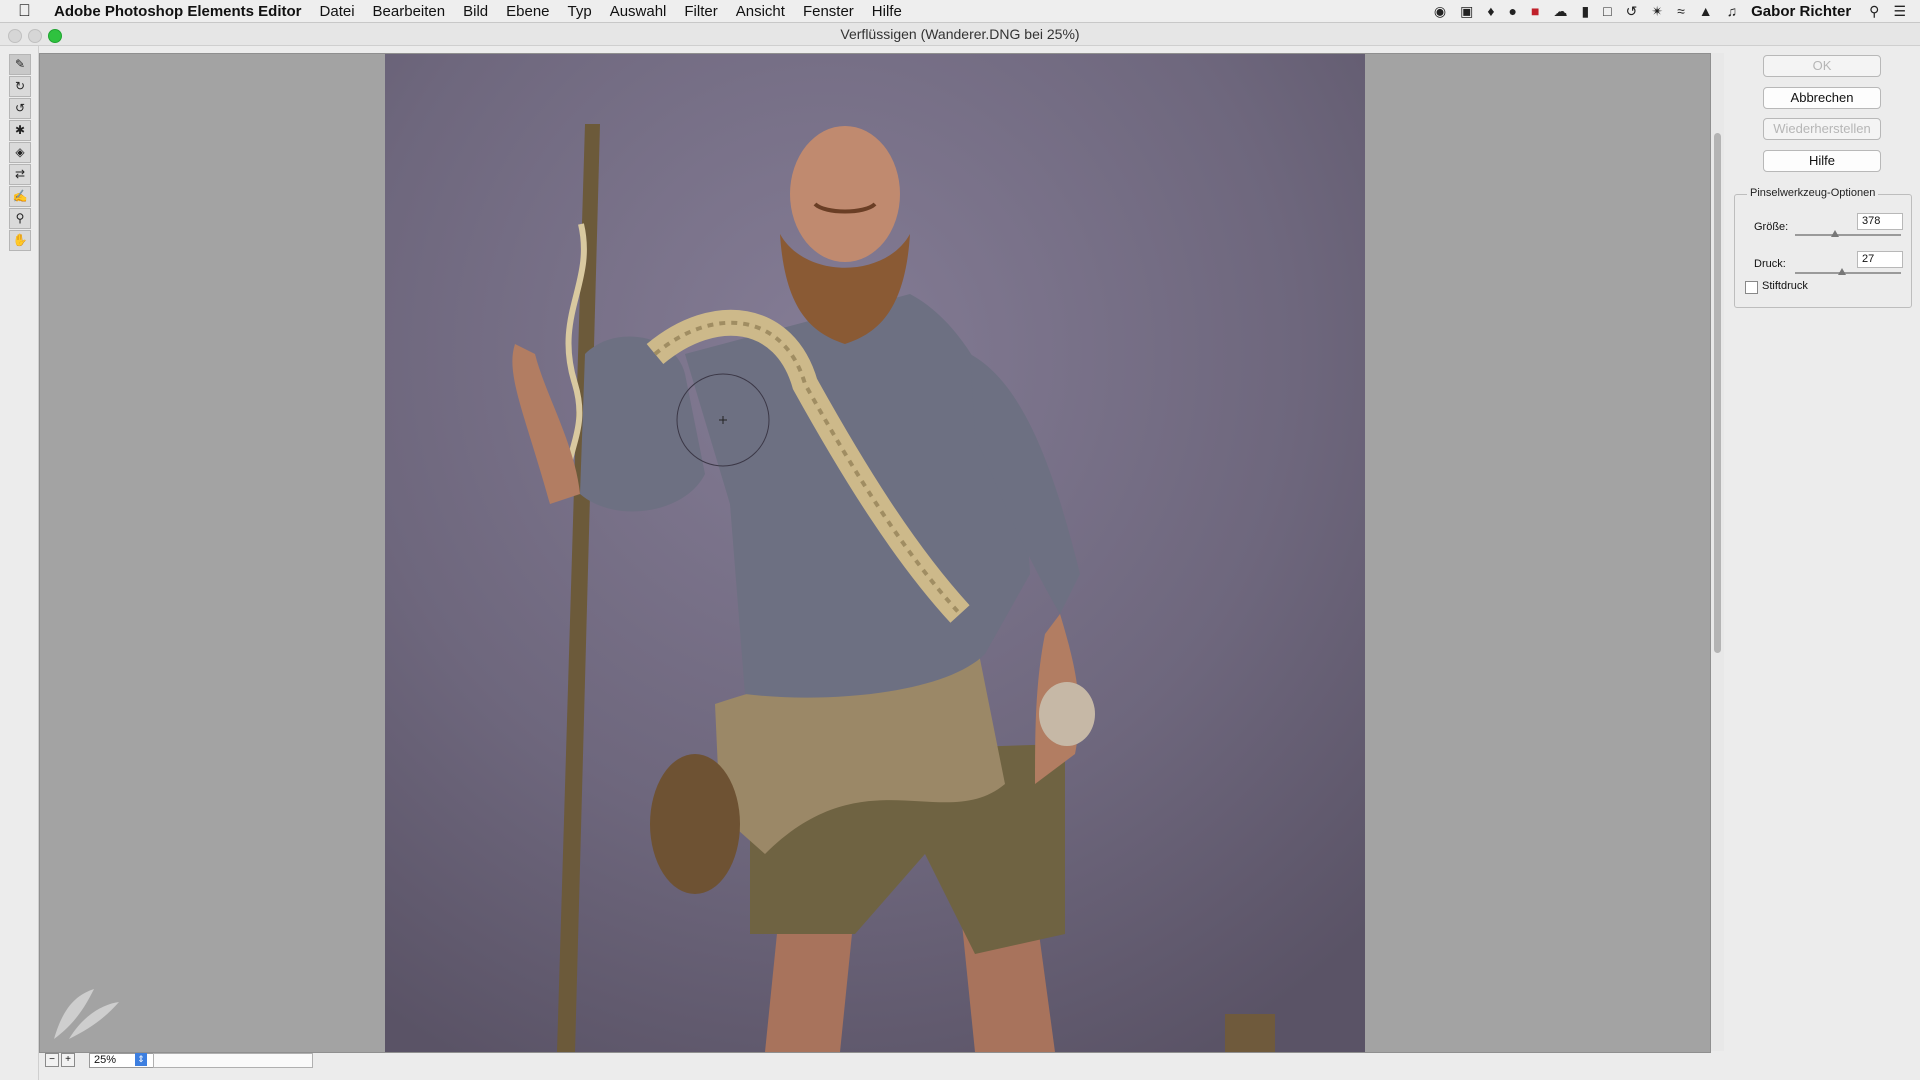 This screenshot has height=1080, width=1920. I want to click on search-icon: ⚲, so click(1874, 11).